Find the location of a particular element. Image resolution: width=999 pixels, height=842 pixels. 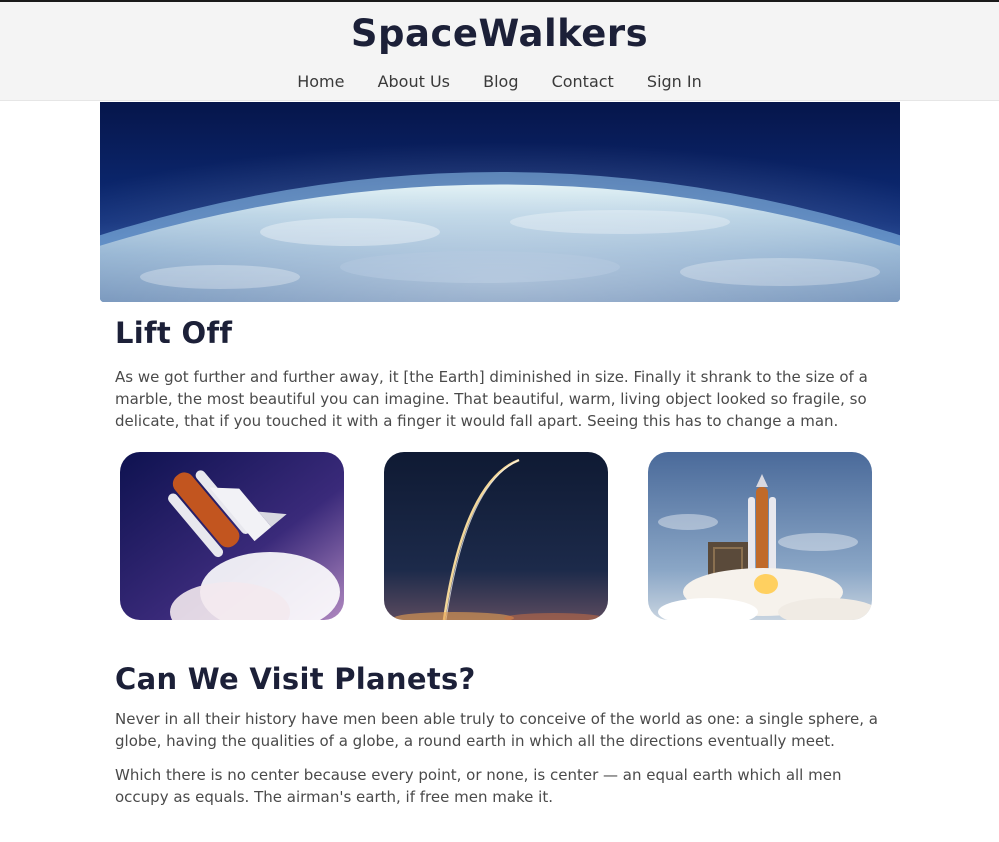

section-lift-off: Lift Off is located at coordinates (500, 333).